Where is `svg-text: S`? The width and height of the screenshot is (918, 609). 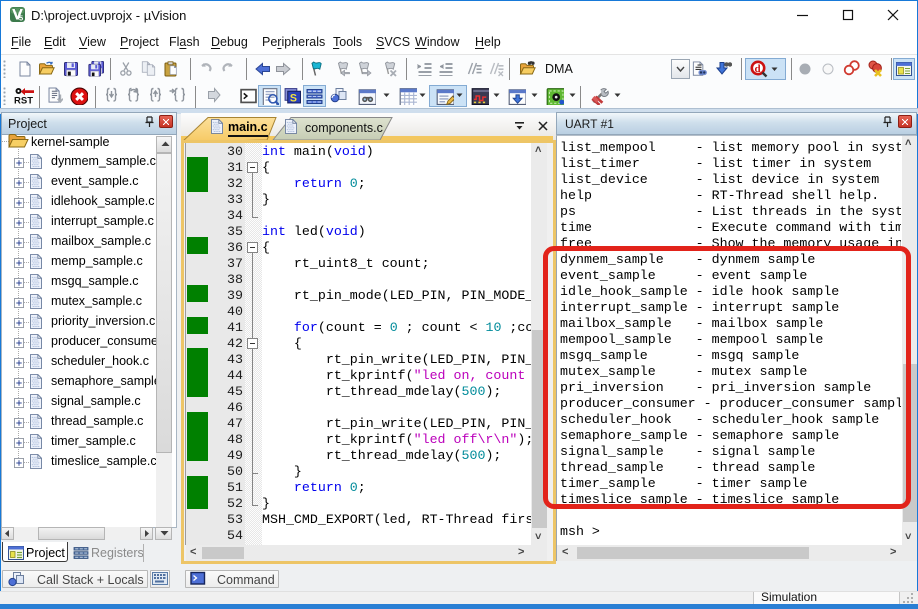
svg-text: S is located at coordinates (293, 98).